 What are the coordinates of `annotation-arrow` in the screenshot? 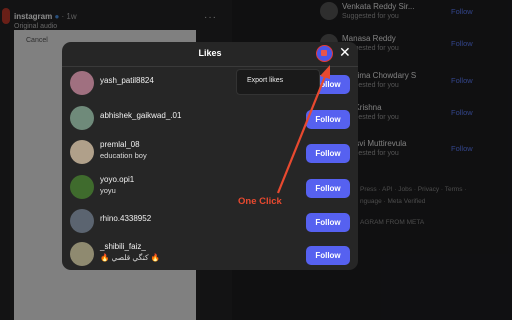 It's located at (303, 129).